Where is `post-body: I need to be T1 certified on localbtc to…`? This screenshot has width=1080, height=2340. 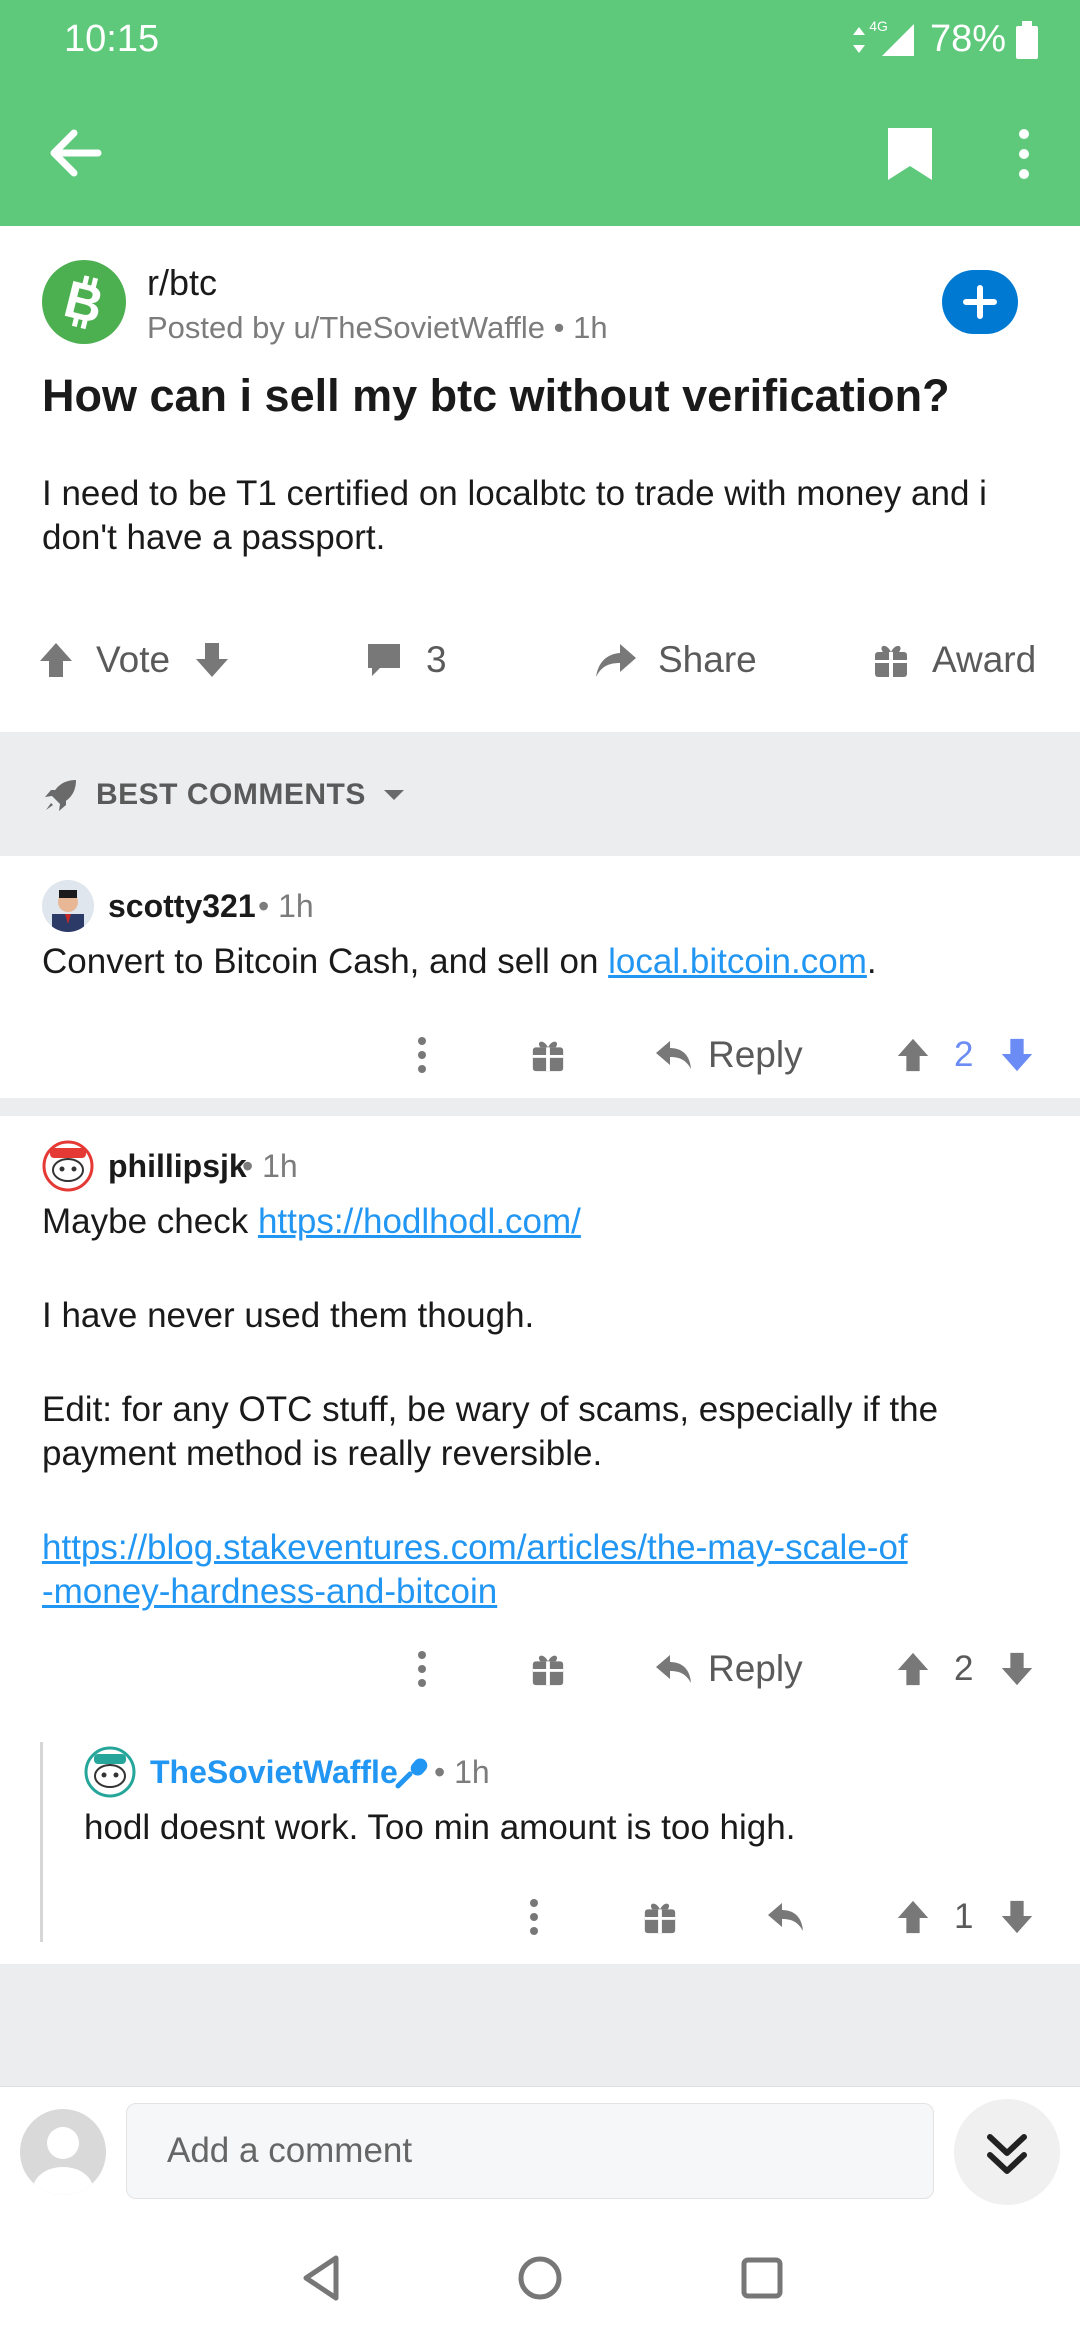 post-body: I need to be T1 certified on localbtc to… is located at coordinates (514, 515).